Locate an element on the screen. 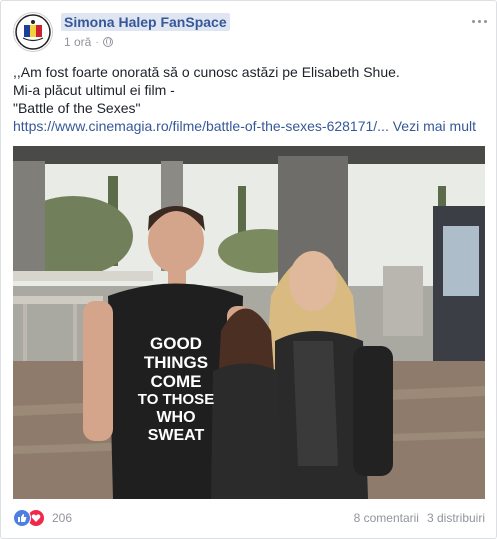  like-icon is located at coordinates (22, 518).